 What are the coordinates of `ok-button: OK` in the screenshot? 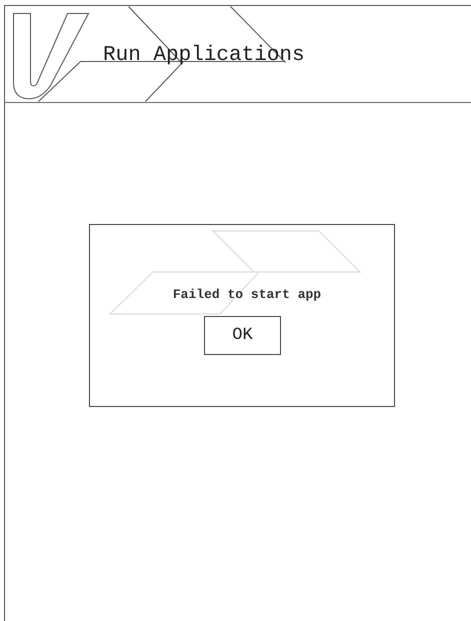 It's located at (242, 335).